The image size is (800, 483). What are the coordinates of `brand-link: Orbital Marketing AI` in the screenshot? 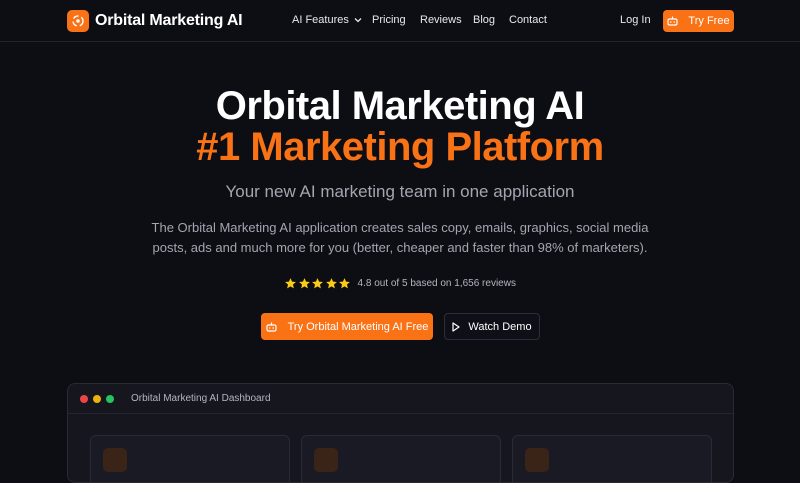 It's located at (155, 21).